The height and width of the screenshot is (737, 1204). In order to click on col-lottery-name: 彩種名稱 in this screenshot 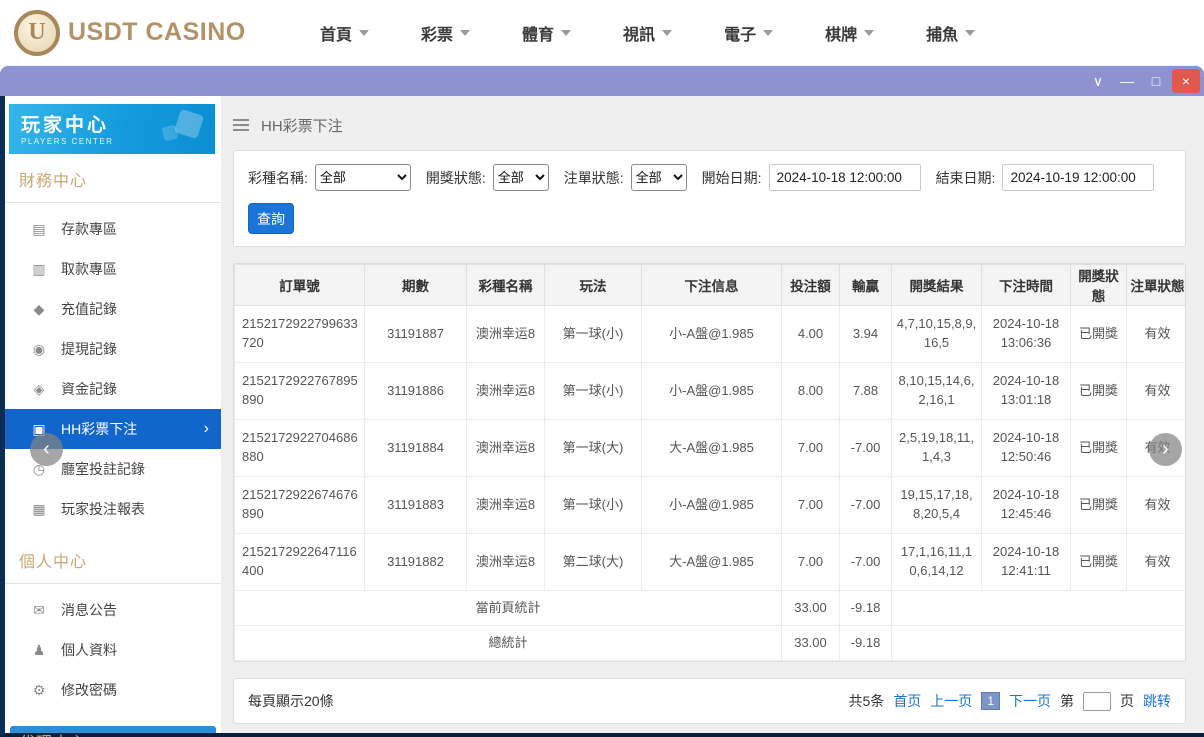, I will do `click(505, 285)`.